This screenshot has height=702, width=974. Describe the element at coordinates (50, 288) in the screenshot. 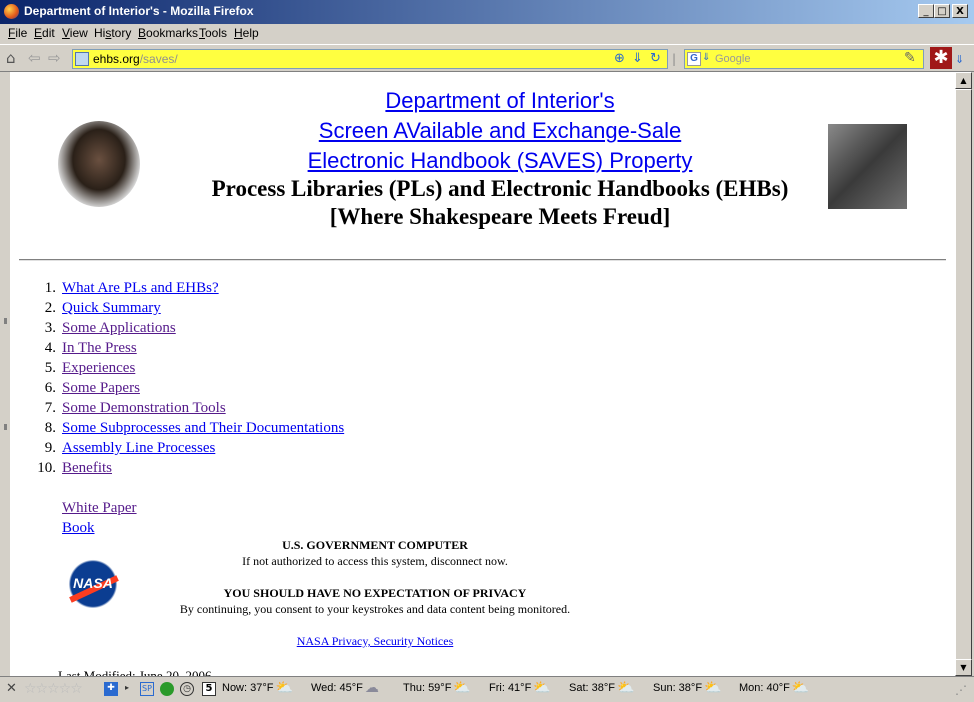

I see `list-number: 1.` at that location.